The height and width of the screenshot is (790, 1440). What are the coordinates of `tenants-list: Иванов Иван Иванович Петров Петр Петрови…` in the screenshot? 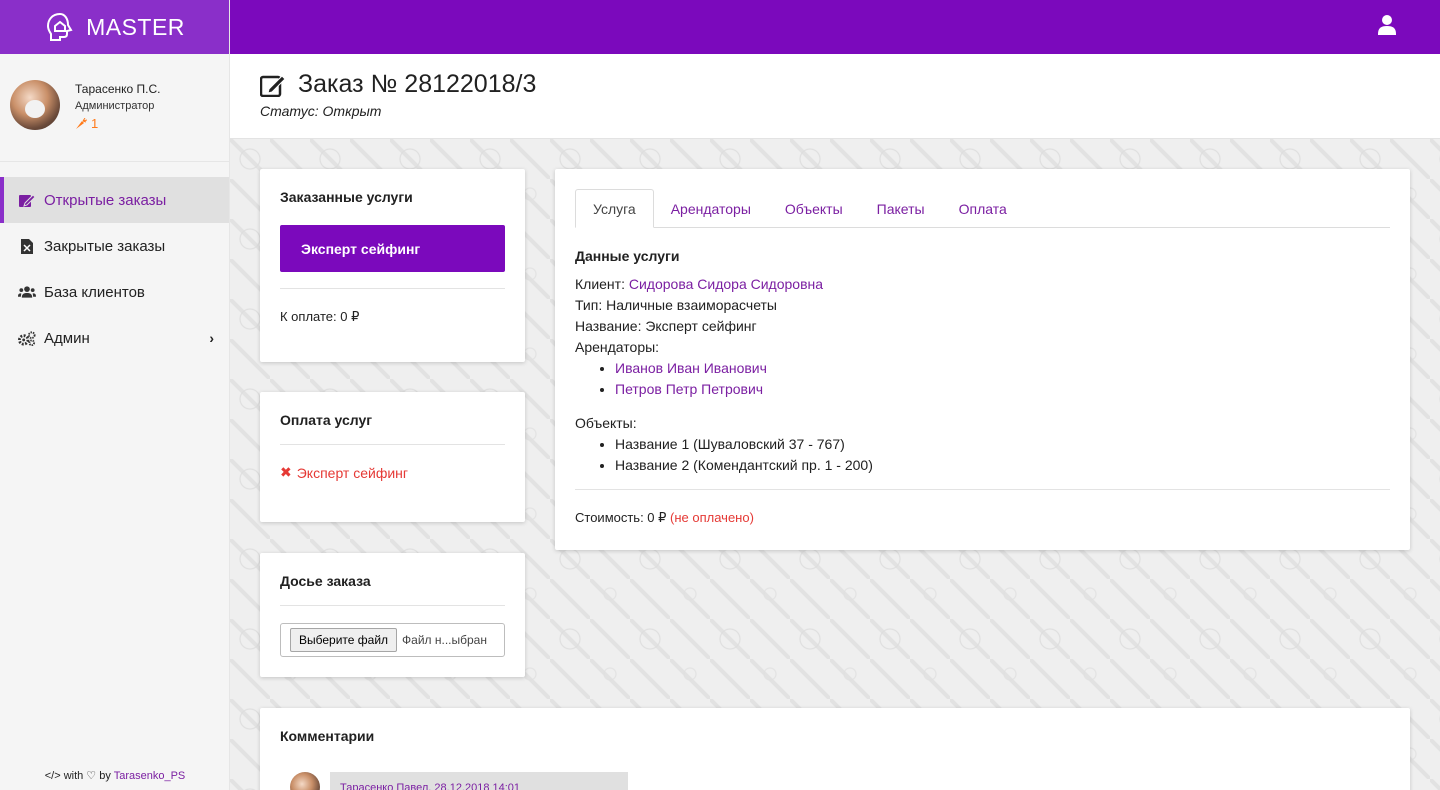 It's located at (982, 378).